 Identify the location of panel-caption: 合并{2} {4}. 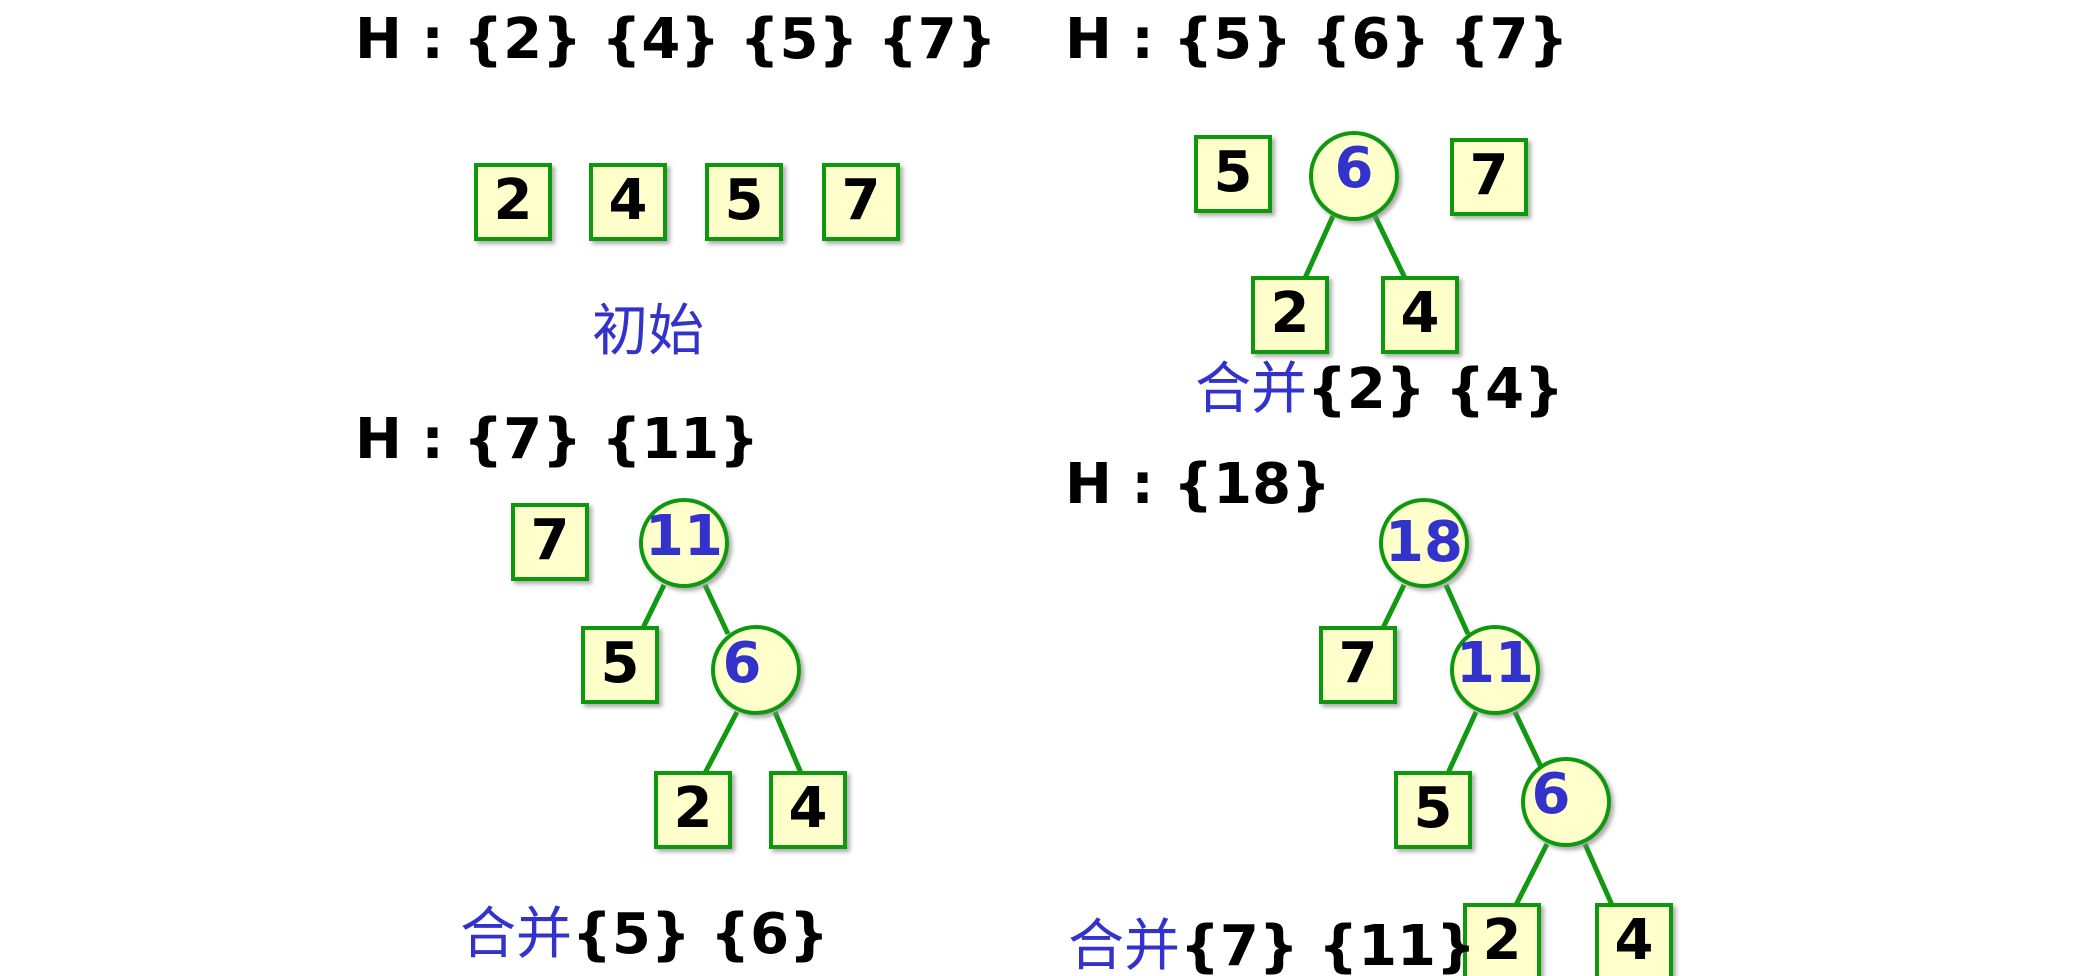
(1379, 389).